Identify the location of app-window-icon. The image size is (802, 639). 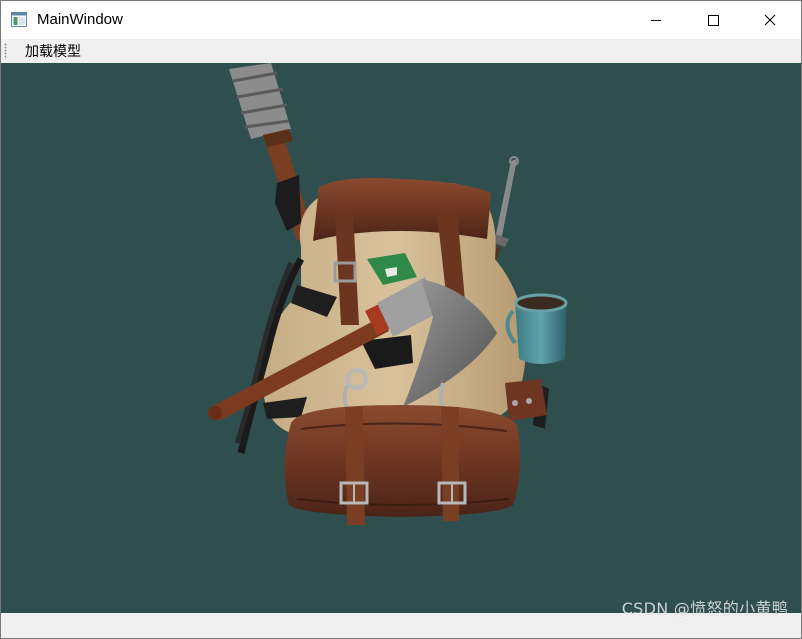
(19, 19).